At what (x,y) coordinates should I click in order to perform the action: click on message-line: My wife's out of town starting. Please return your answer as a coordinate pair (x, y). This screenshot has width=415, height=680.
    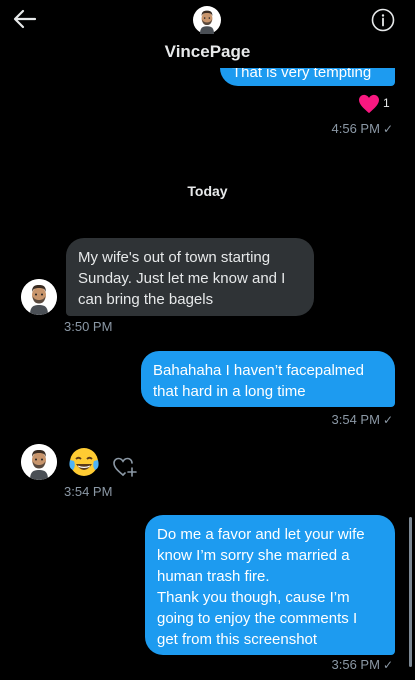
    Looking at the image, I should click on (174, 257).